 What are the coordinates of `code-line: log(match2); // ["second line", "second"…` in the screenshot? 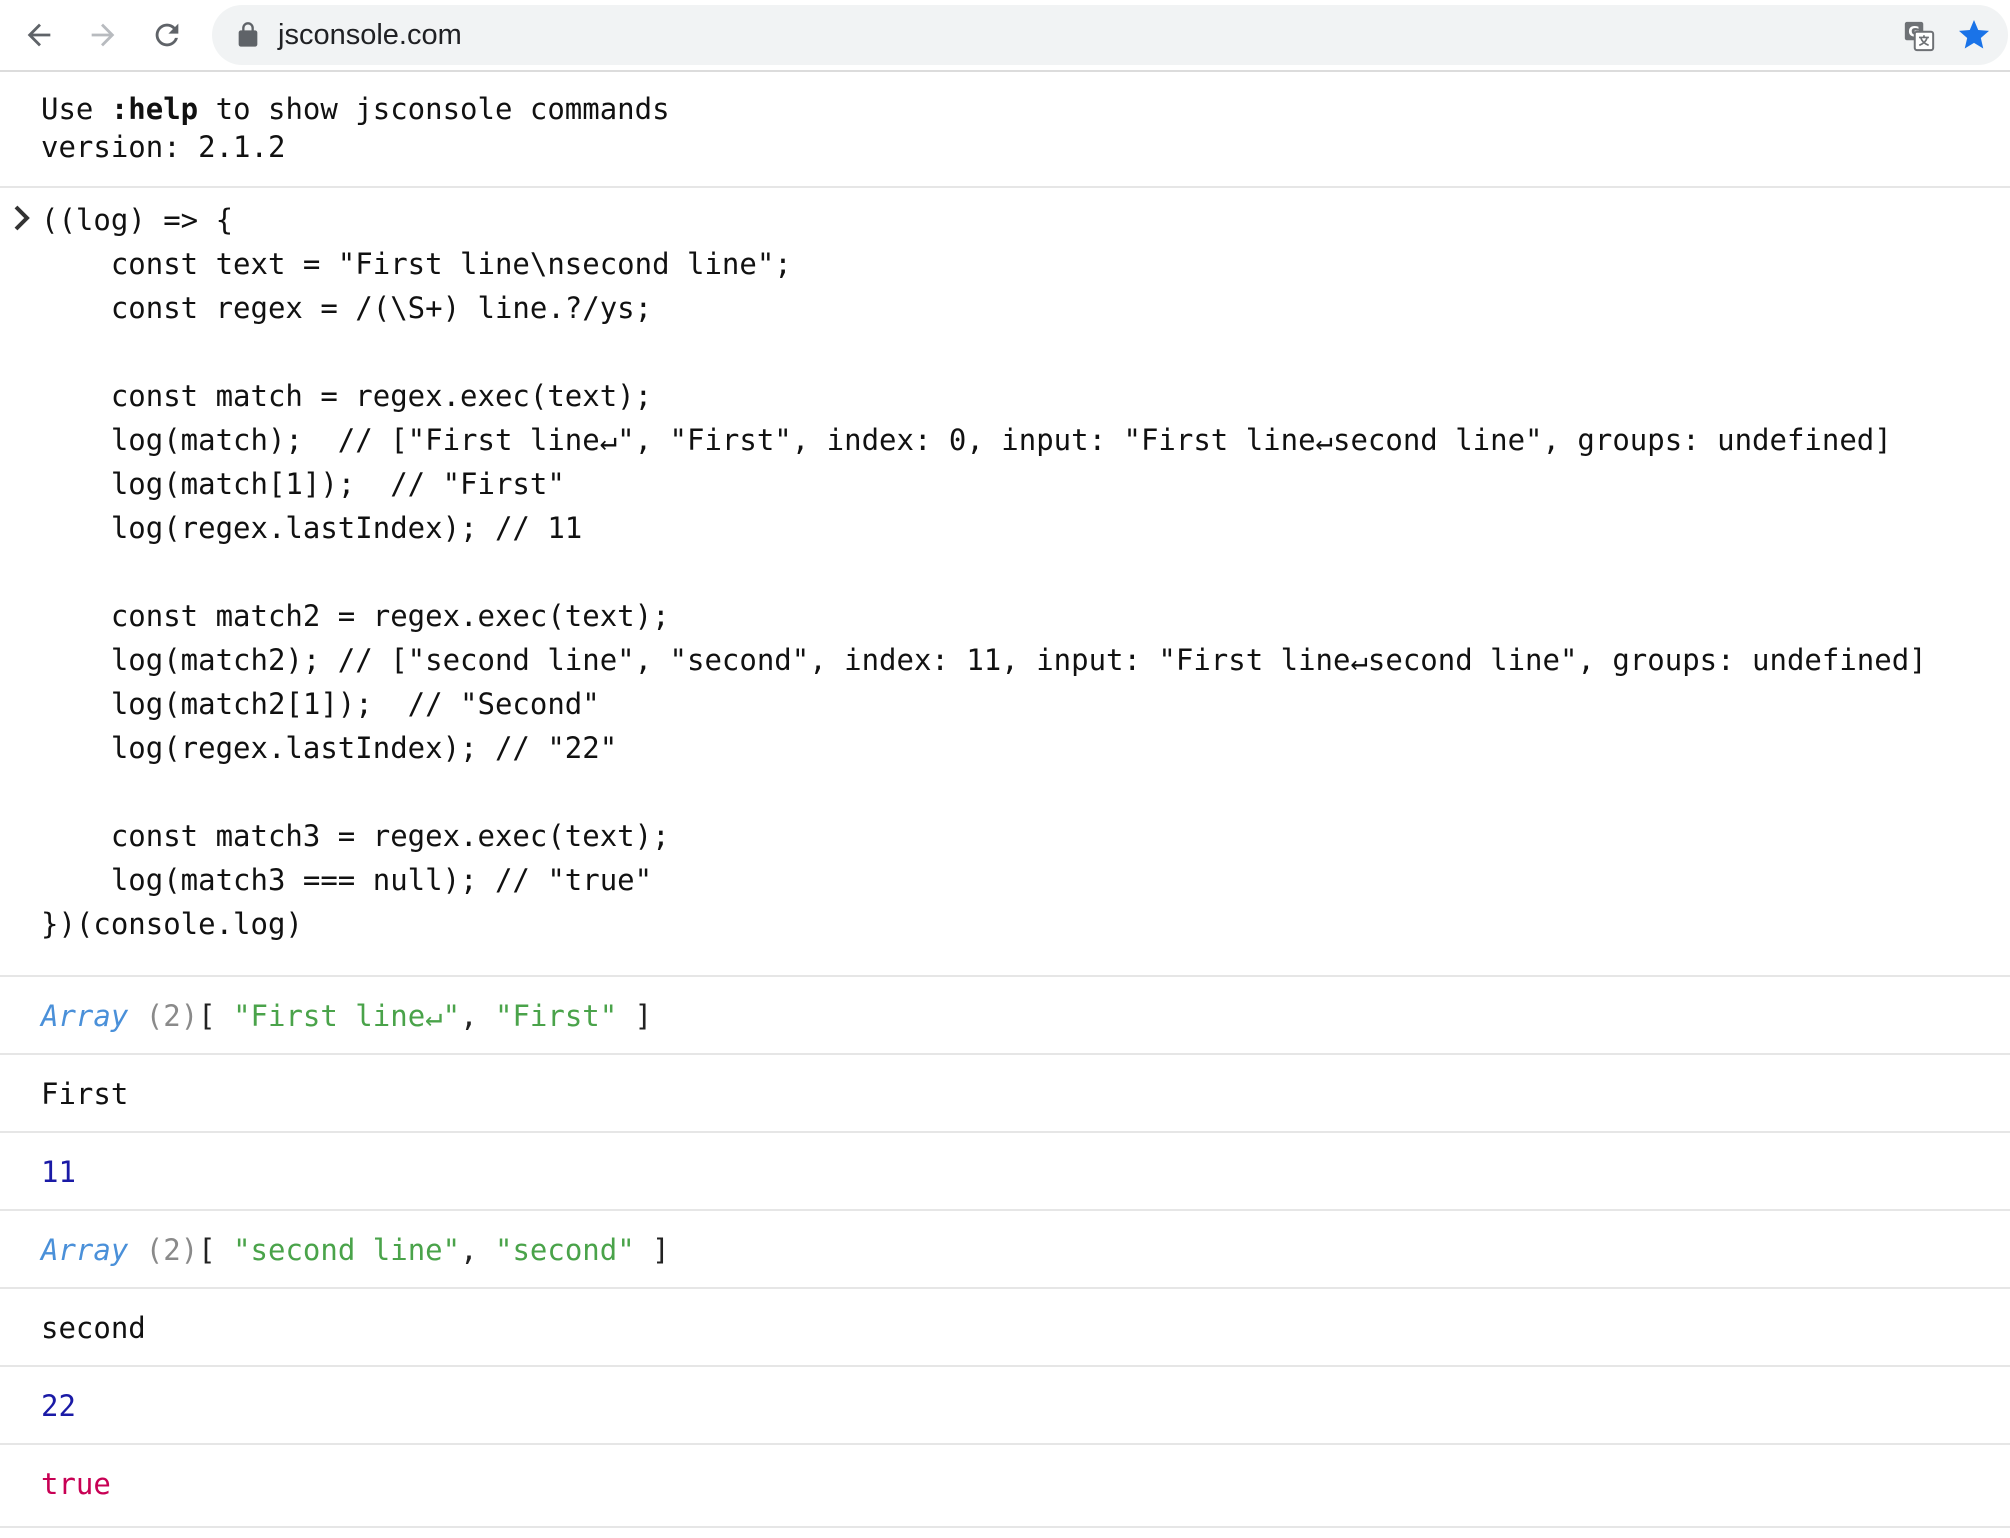 It's located at (984, 660).